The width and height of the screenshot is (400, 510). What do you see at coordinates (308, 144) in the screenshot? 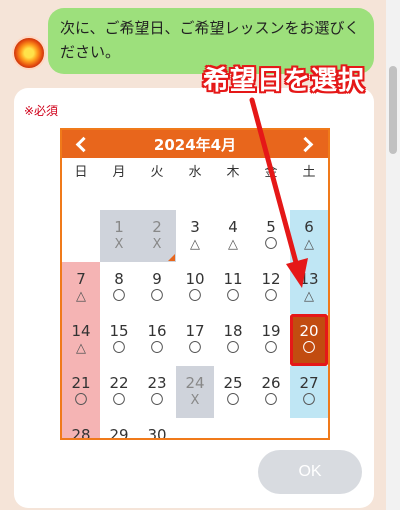
I see `next-month-chevron-icon` at bounding box center [308, 144].